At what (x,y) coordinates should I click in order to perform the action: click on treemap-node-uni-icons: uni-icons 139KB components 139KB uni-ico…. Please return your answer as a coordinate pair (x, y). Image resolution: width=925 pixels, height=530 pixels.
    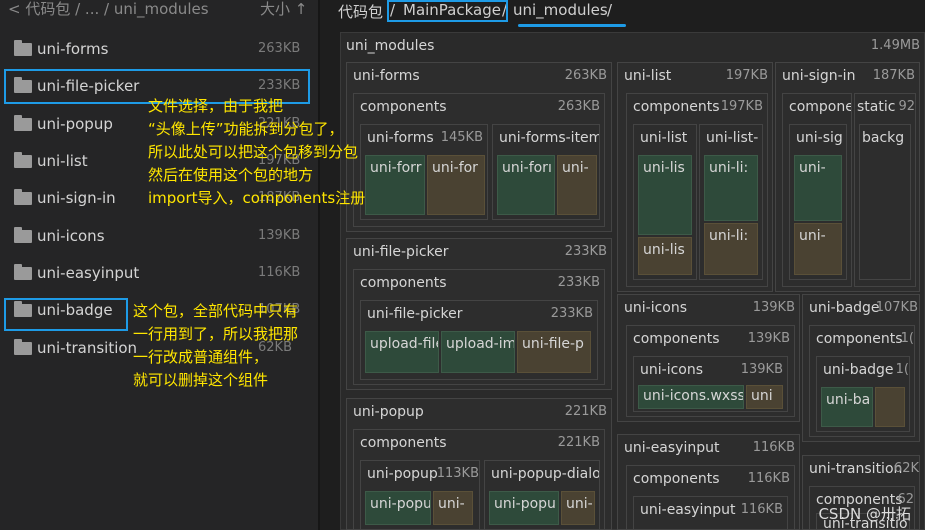
    Looking at the image, I should click on (708, 358).